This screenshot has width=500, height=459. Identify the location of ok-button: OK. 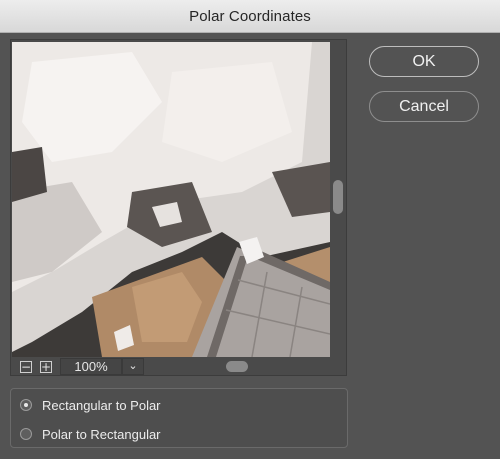
(424, 61).